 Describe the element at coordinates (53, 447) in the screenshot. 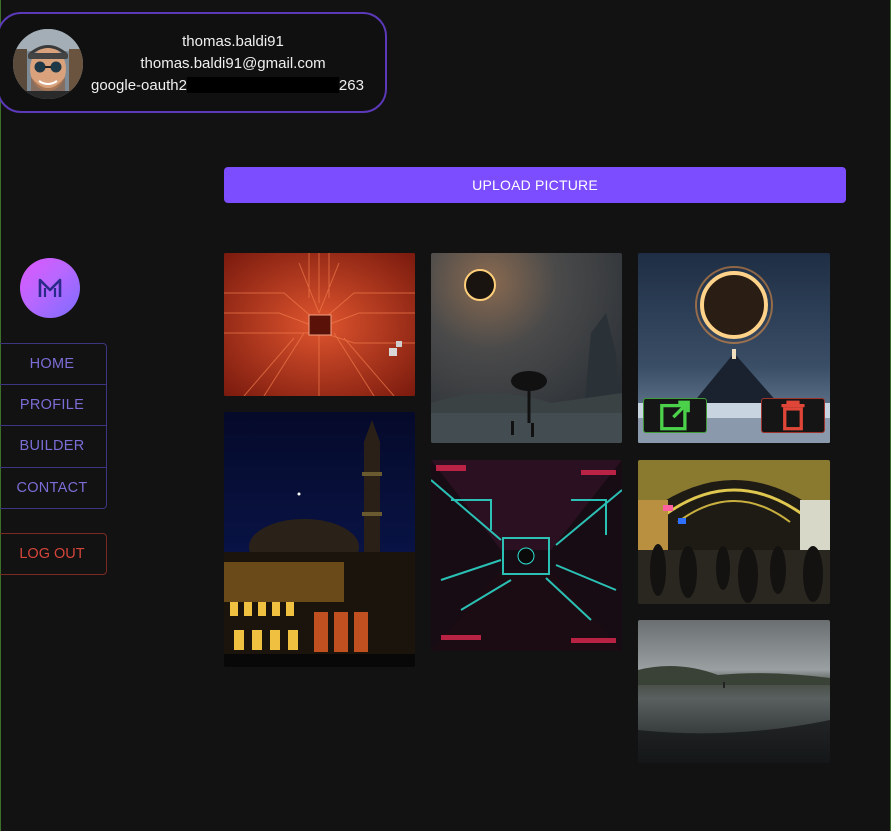

I see `nav-builder: BUILDER` at that location.